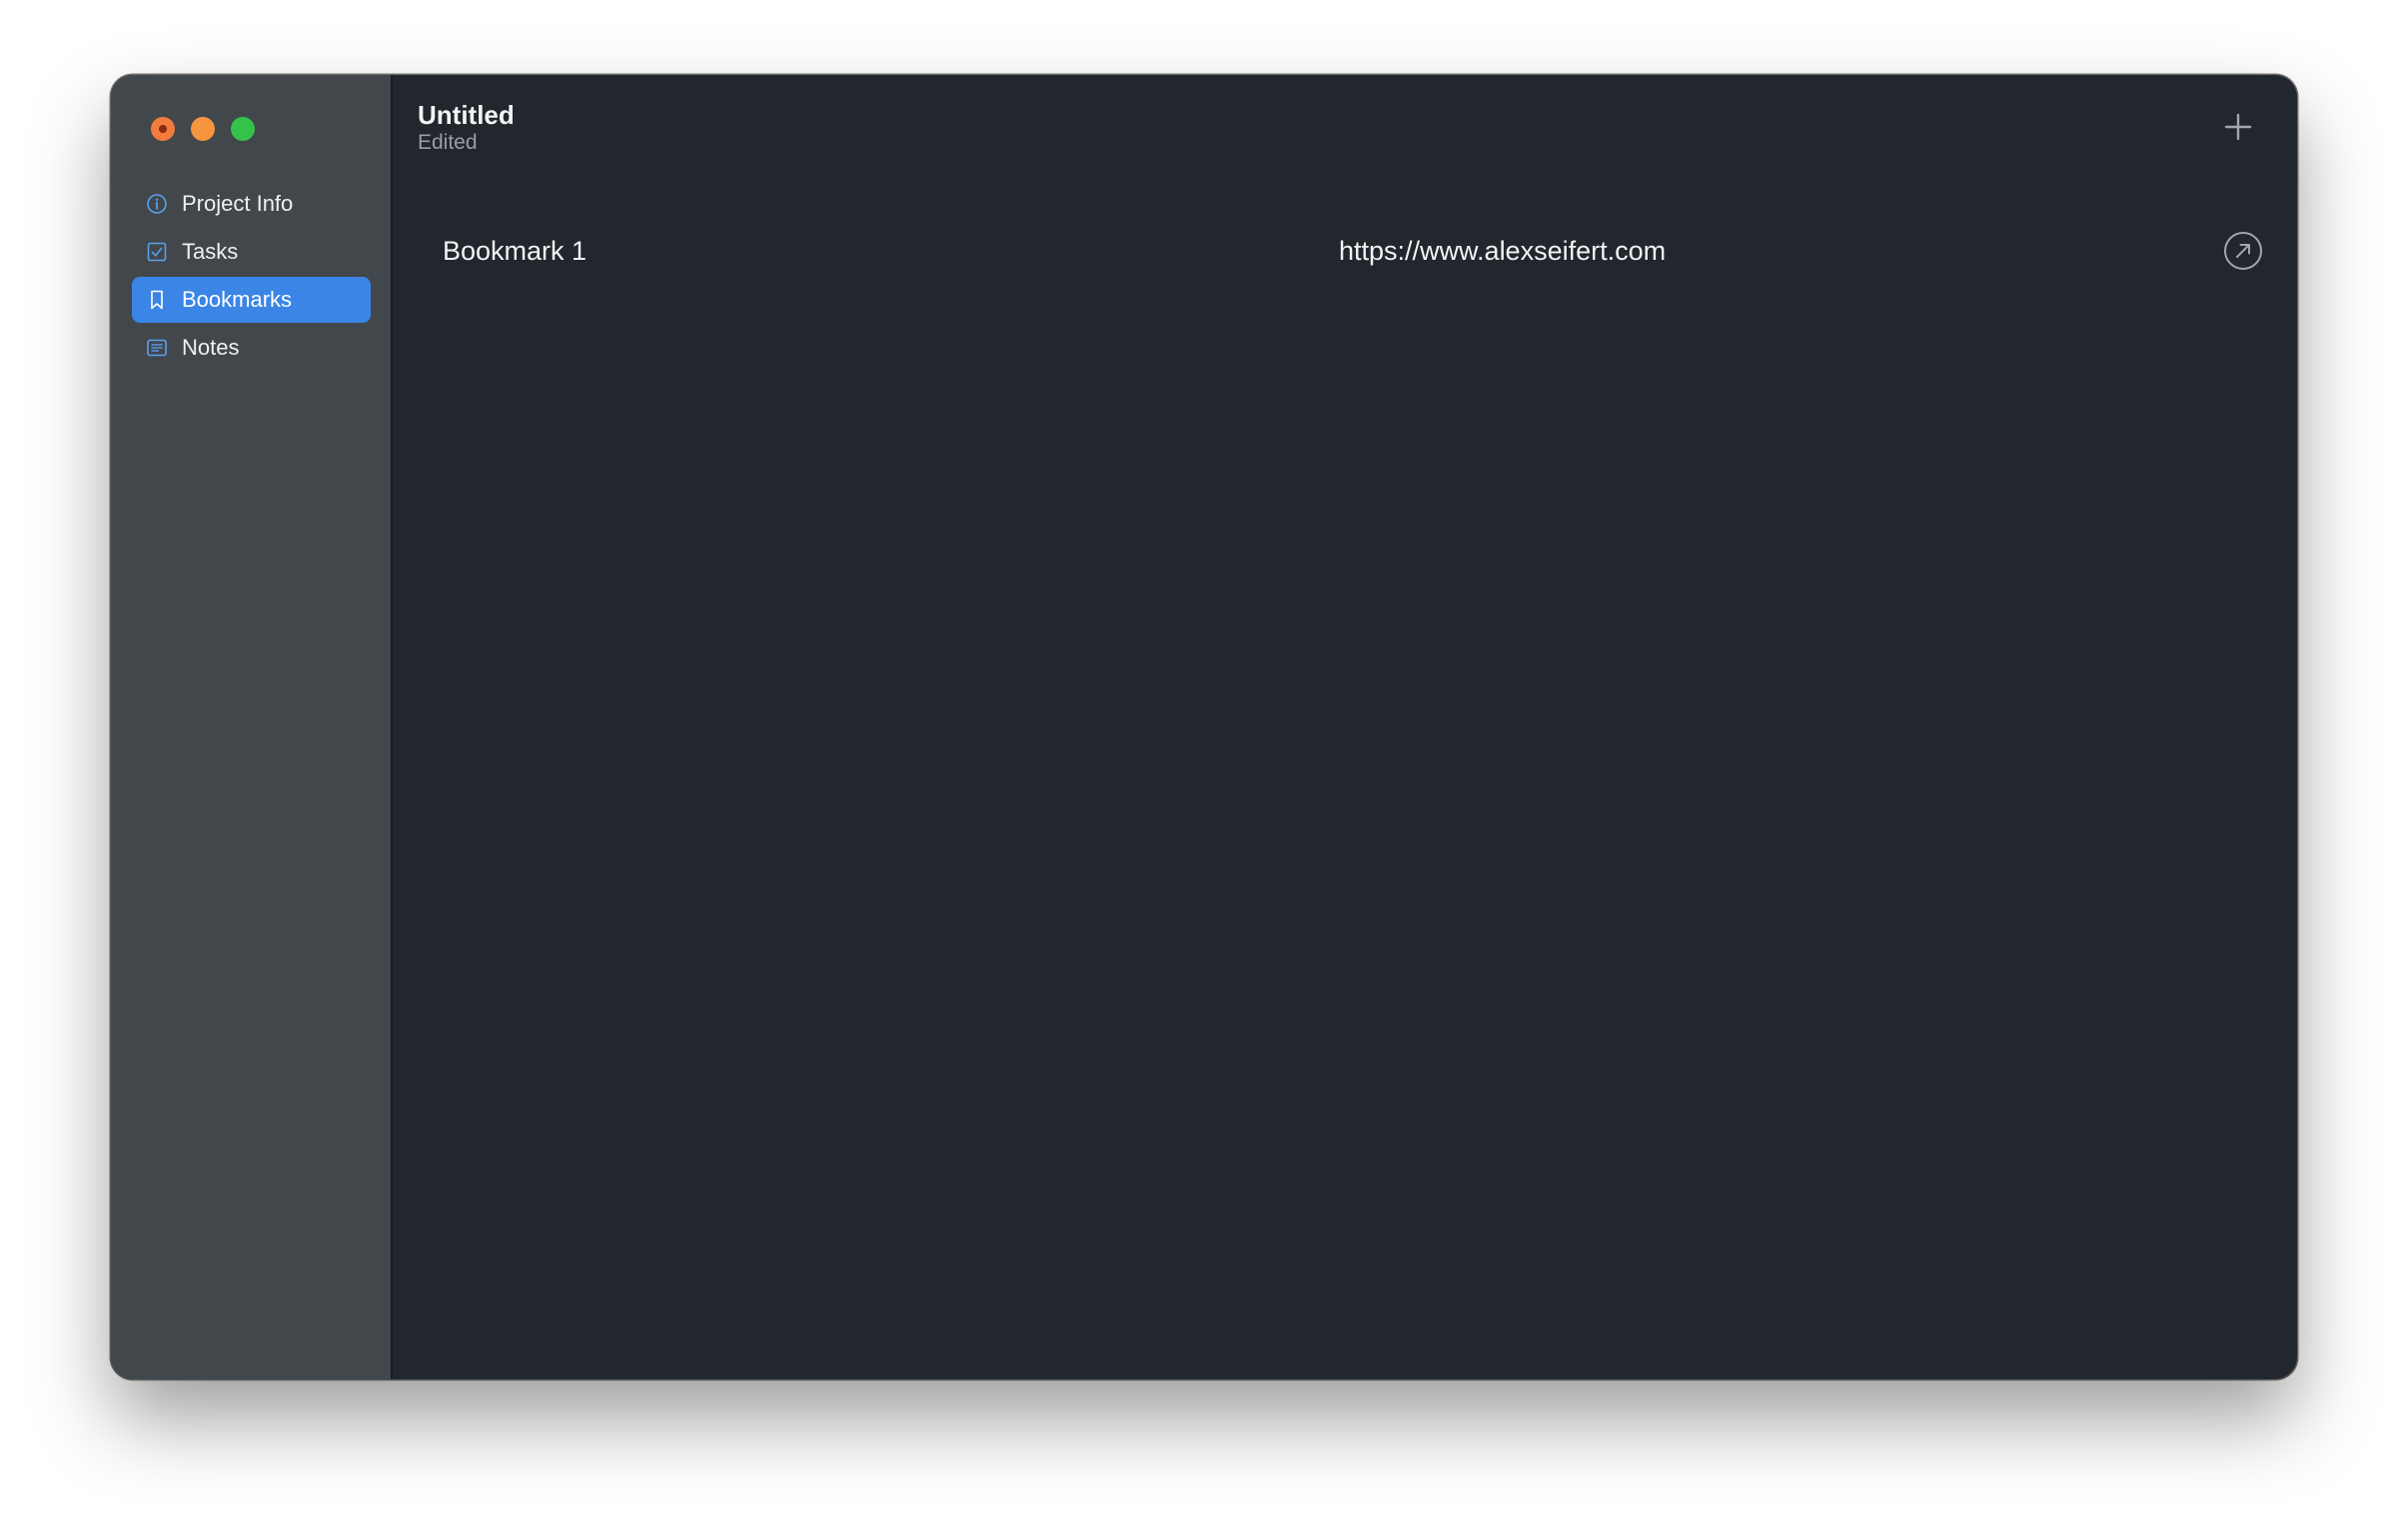 This screenshot has height=1527, width=2408. I want to click on sidebar-item-project-info: Project Info, so click(251, 204).